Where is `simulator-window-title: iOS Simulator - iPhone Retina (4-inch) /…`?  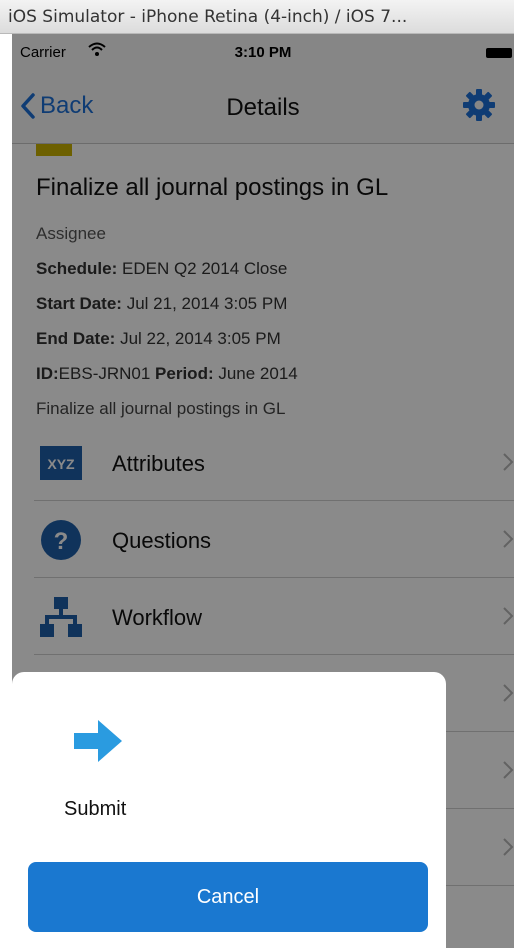 simulator-window-title: iOS Simulator - iPhone Retina (4-inch) /… is located at coordinates (257, 17).